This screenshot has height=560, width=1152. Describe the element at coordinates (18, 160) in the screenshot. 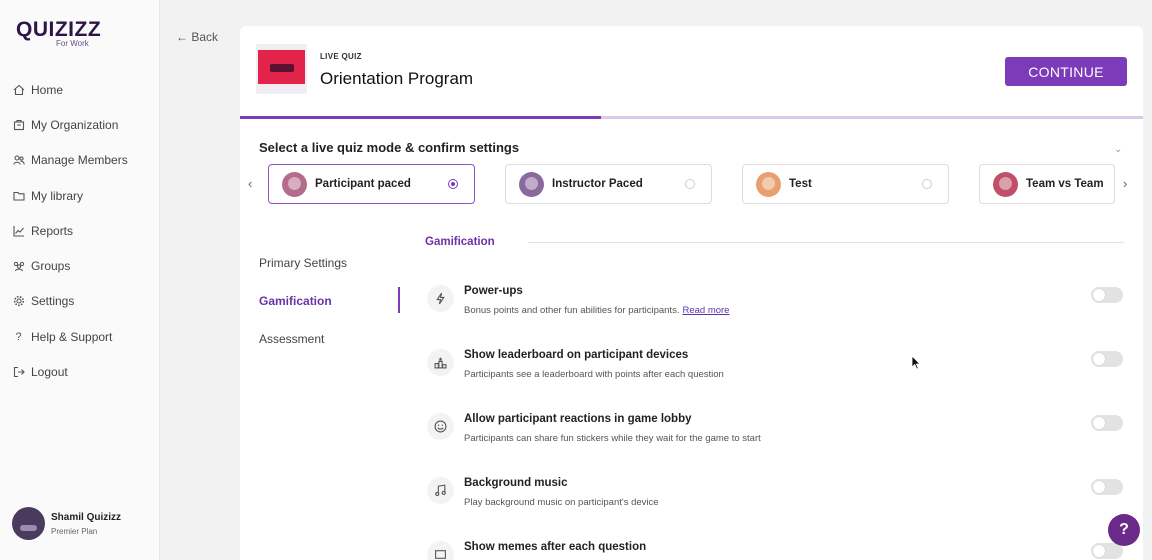

I see `users-icon` at that location.